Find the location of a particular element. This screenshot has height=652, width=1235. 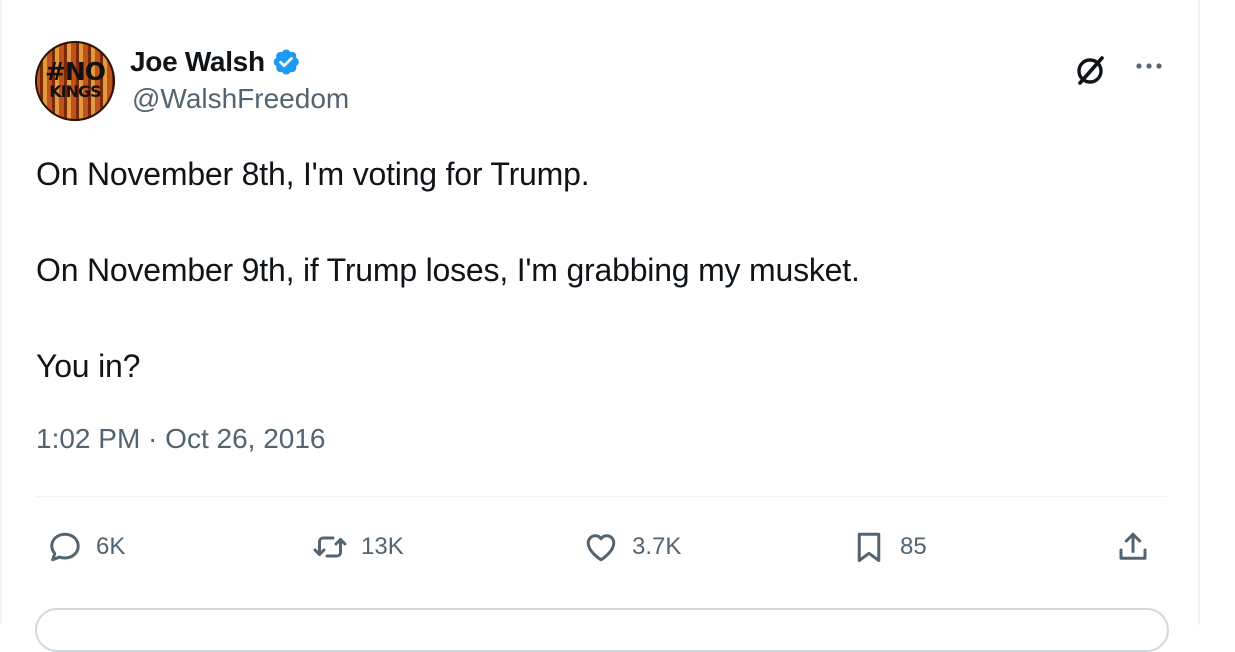

bookmark-icon is located at coordinates (869, 547).